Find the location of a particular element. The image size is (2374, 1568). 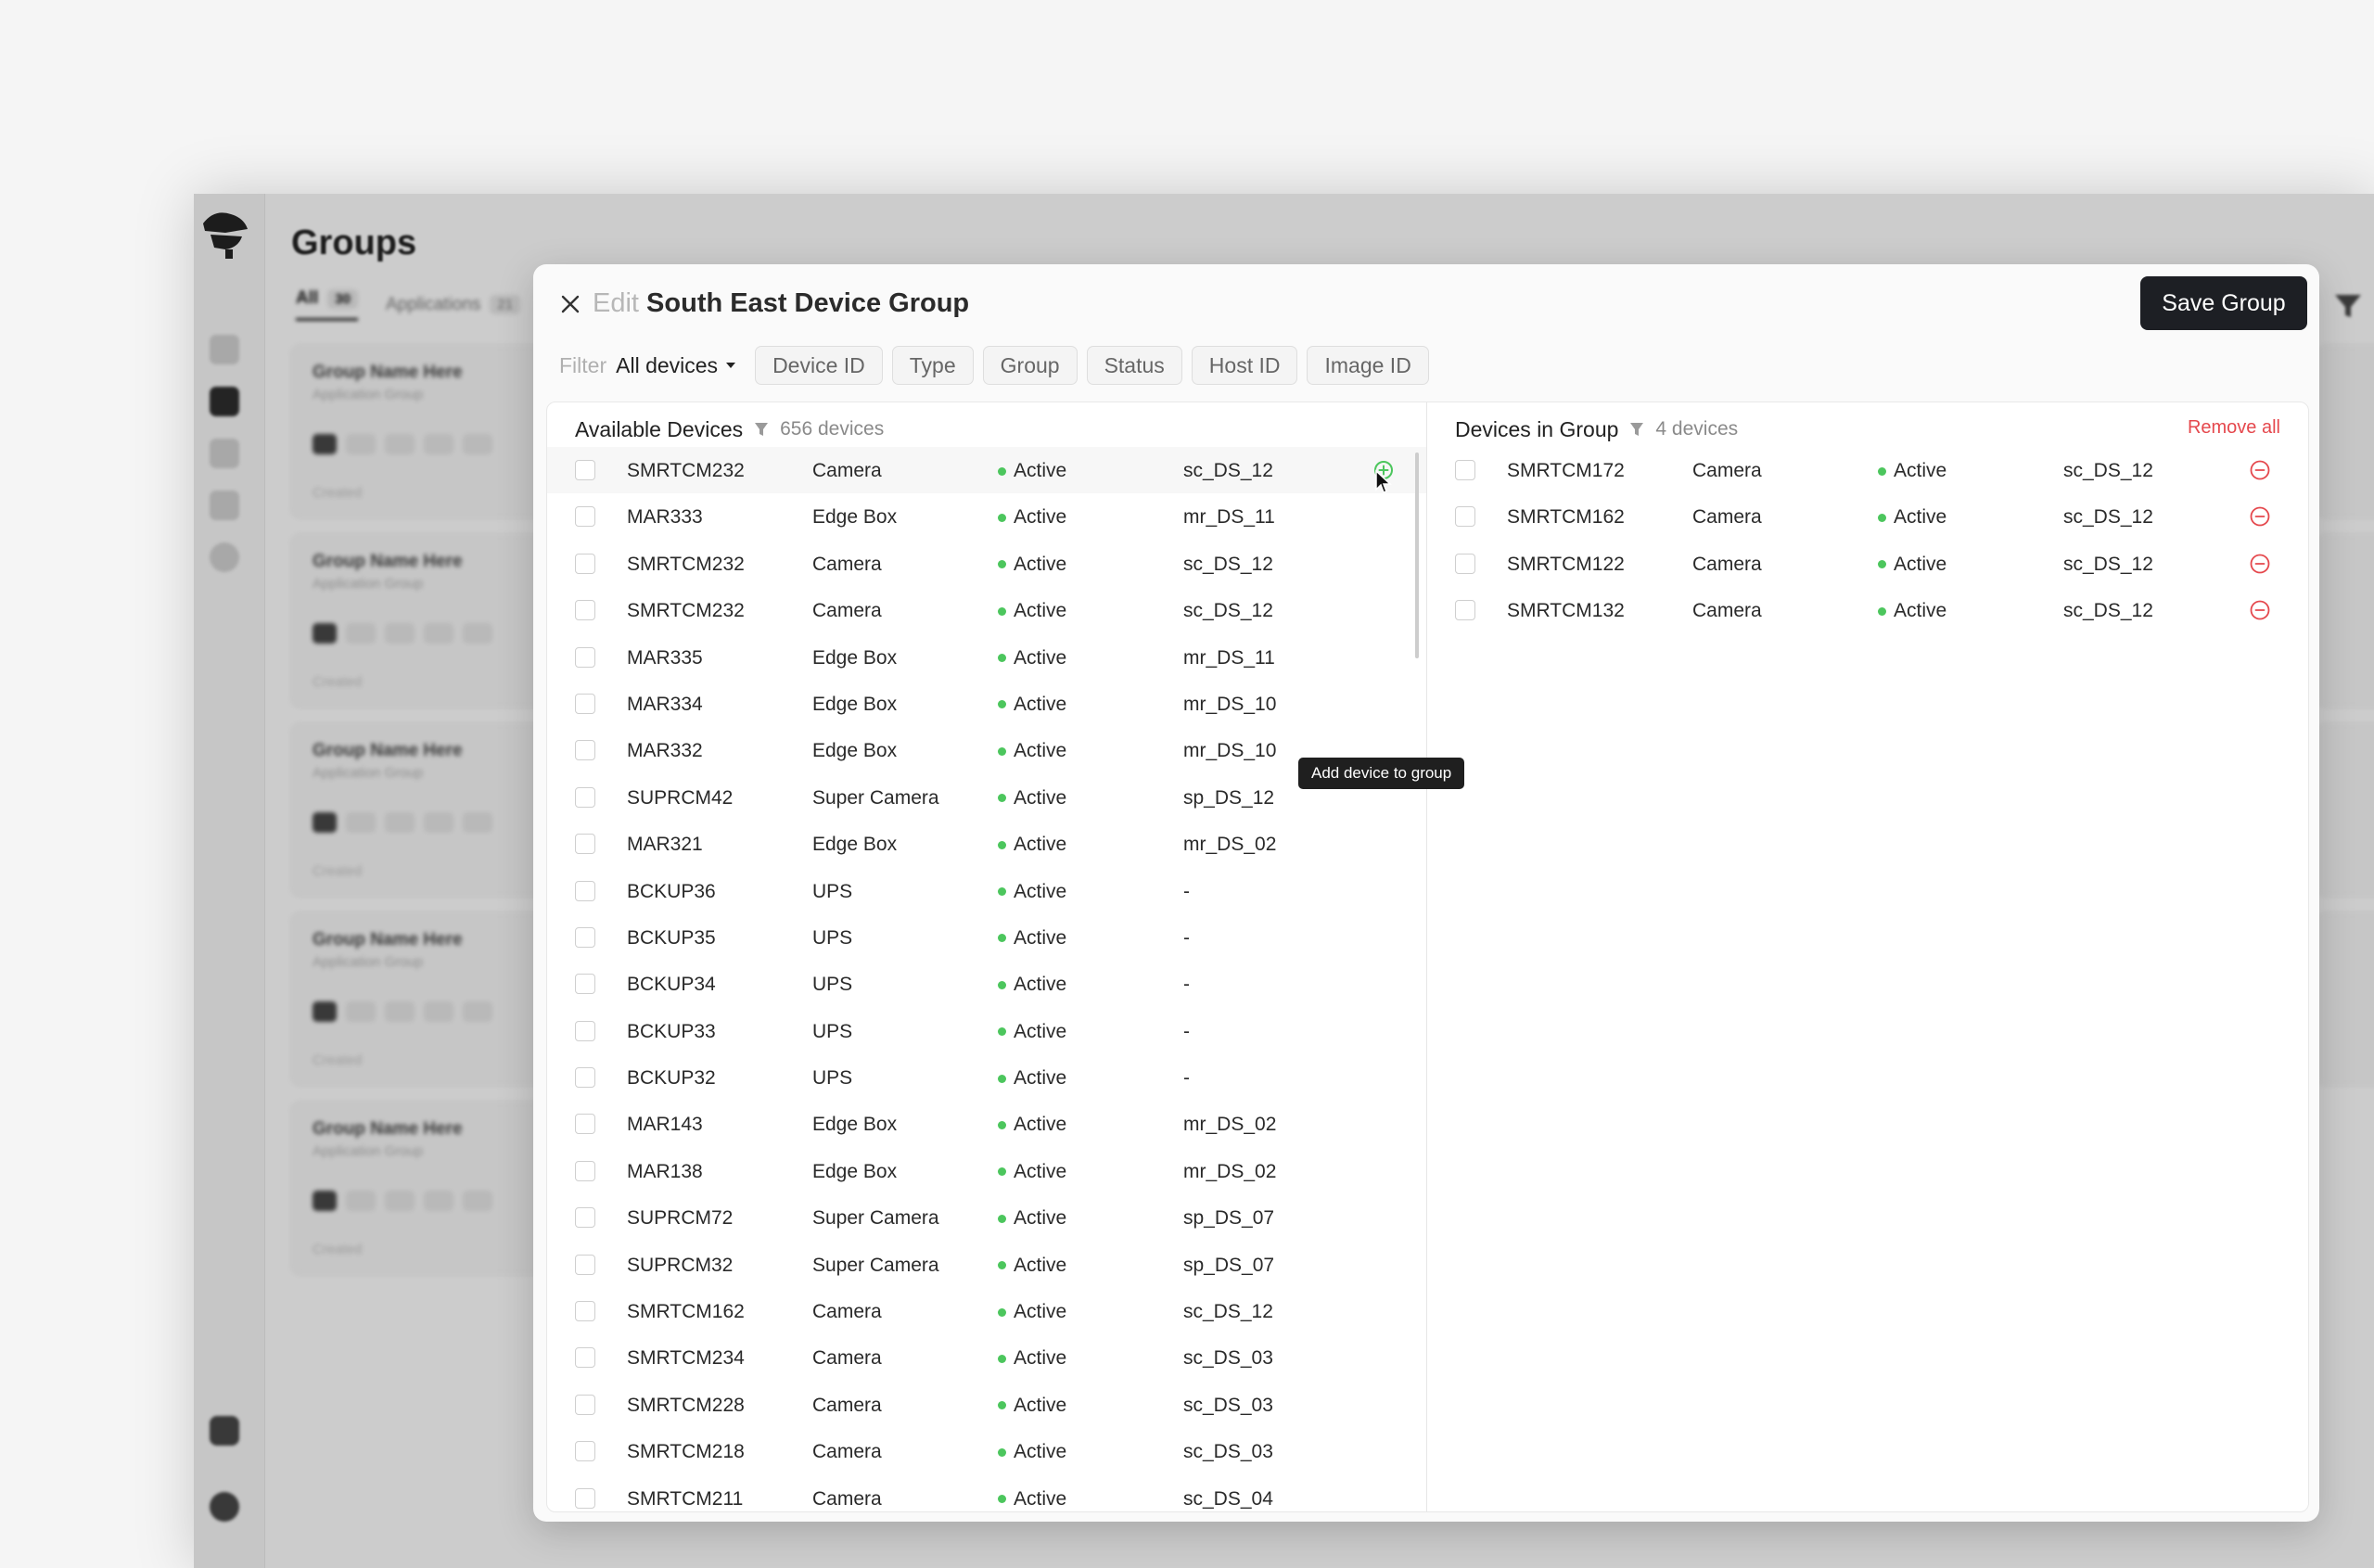

available-device-row: MAR334 Edge Box Active mr_DS_10 is located at coordinates (986, 704).